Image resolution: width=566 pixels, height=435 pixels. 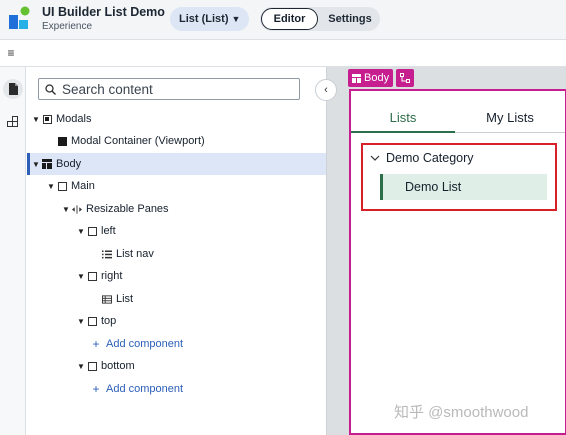 What do you see at coordinates (125, 299) in the screenshot?
I see `tree-row-label: List` at bounding box center [125, 299].